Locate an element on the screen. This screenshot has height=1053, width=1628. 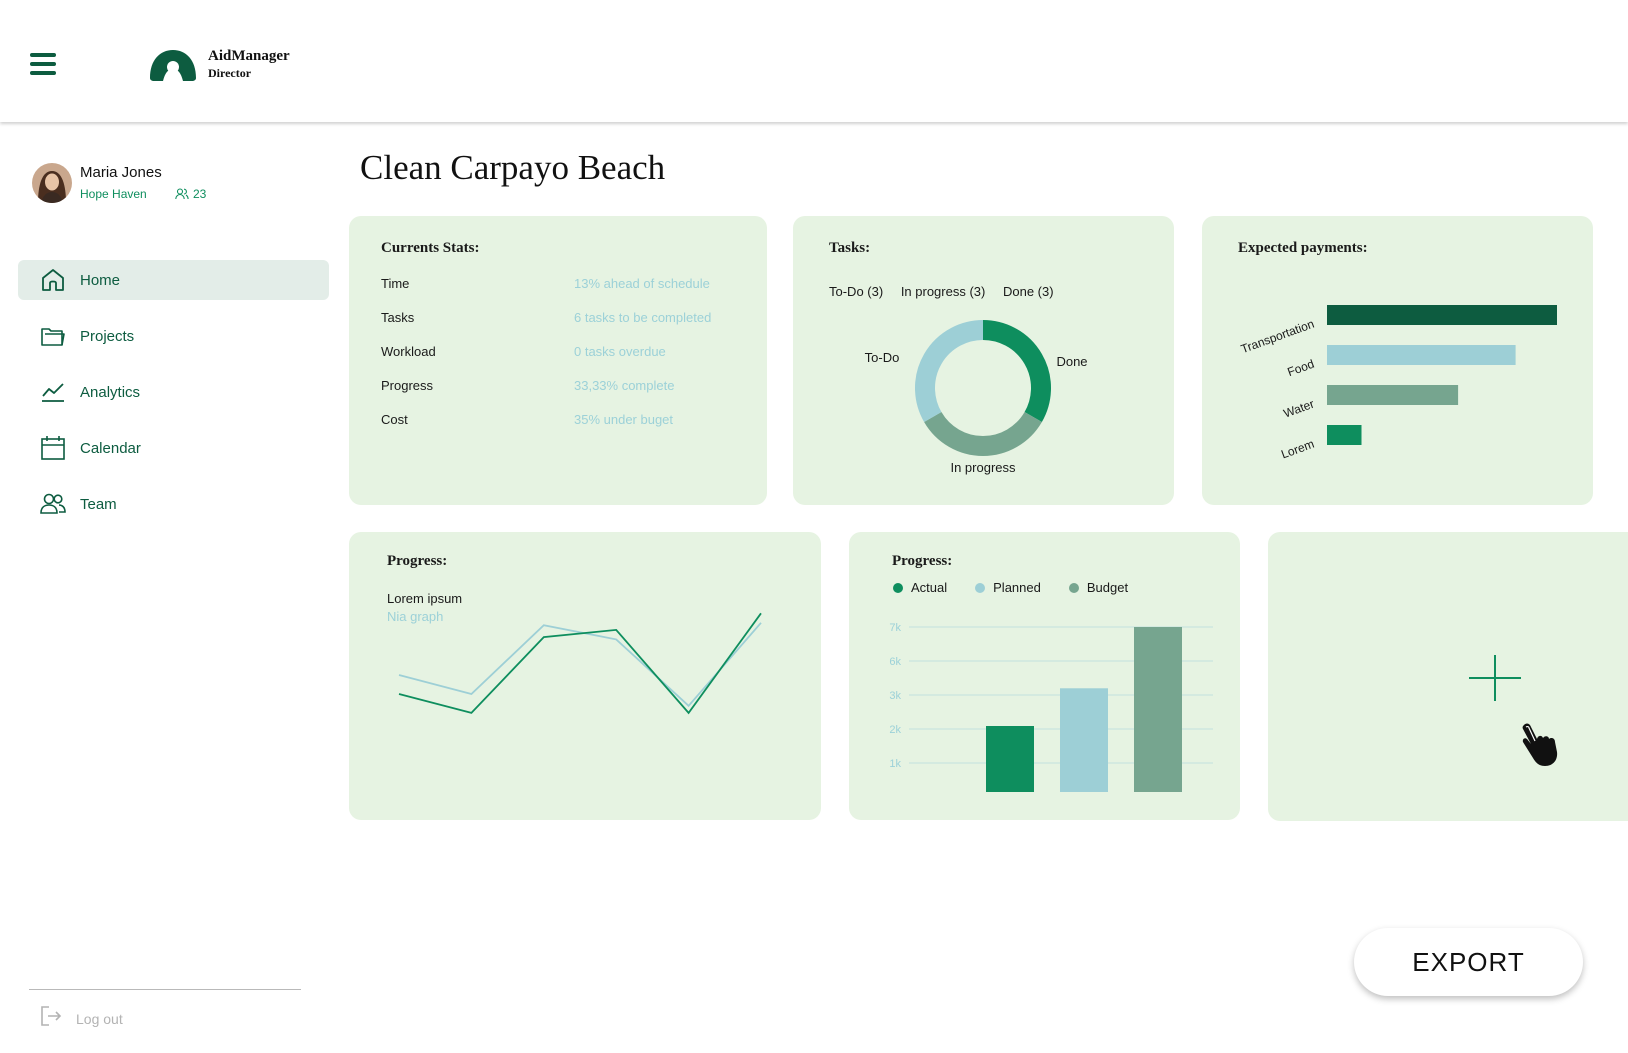
progress-line-chart is located at coordinates (580, 663).